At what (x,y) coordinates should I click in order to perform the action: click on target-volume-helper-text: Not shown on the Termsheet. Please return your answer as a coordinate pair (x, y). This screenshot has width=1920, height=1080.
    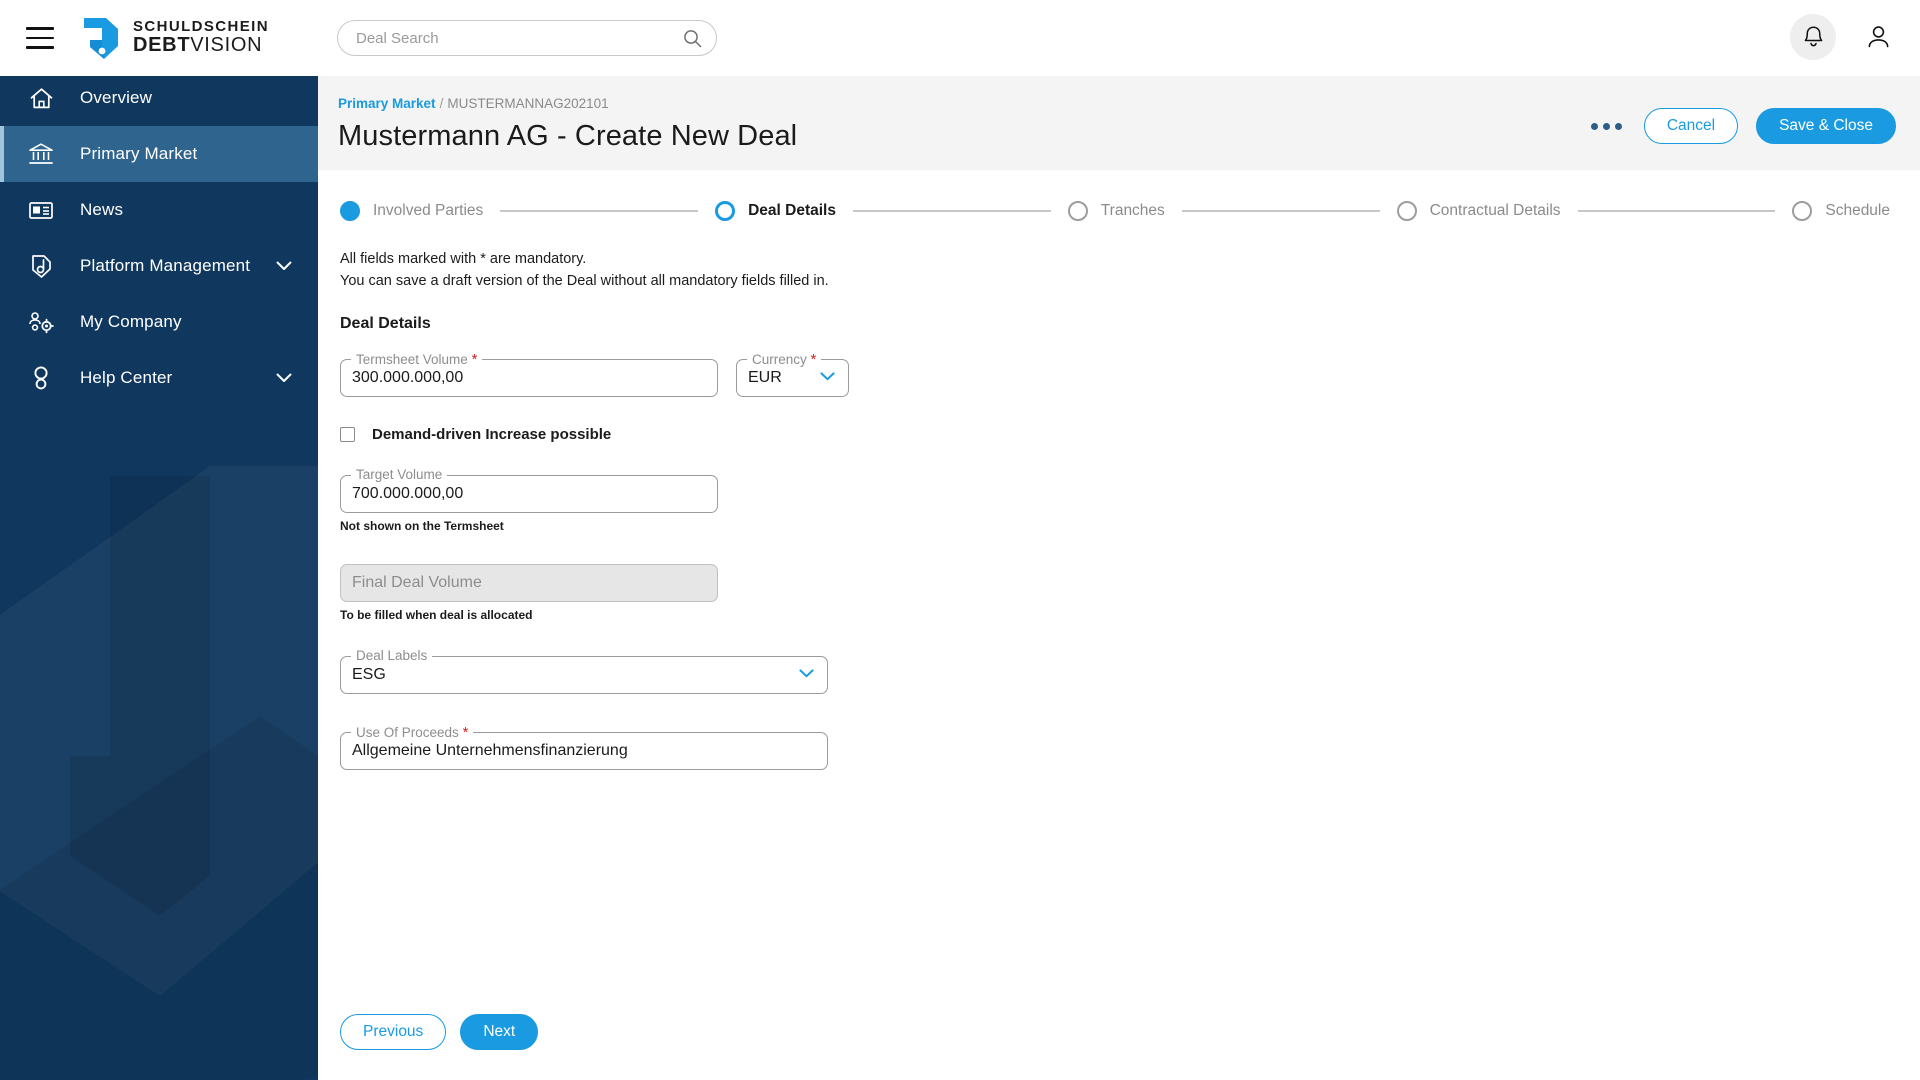
    Looking at the image, I should click on (422, 525).